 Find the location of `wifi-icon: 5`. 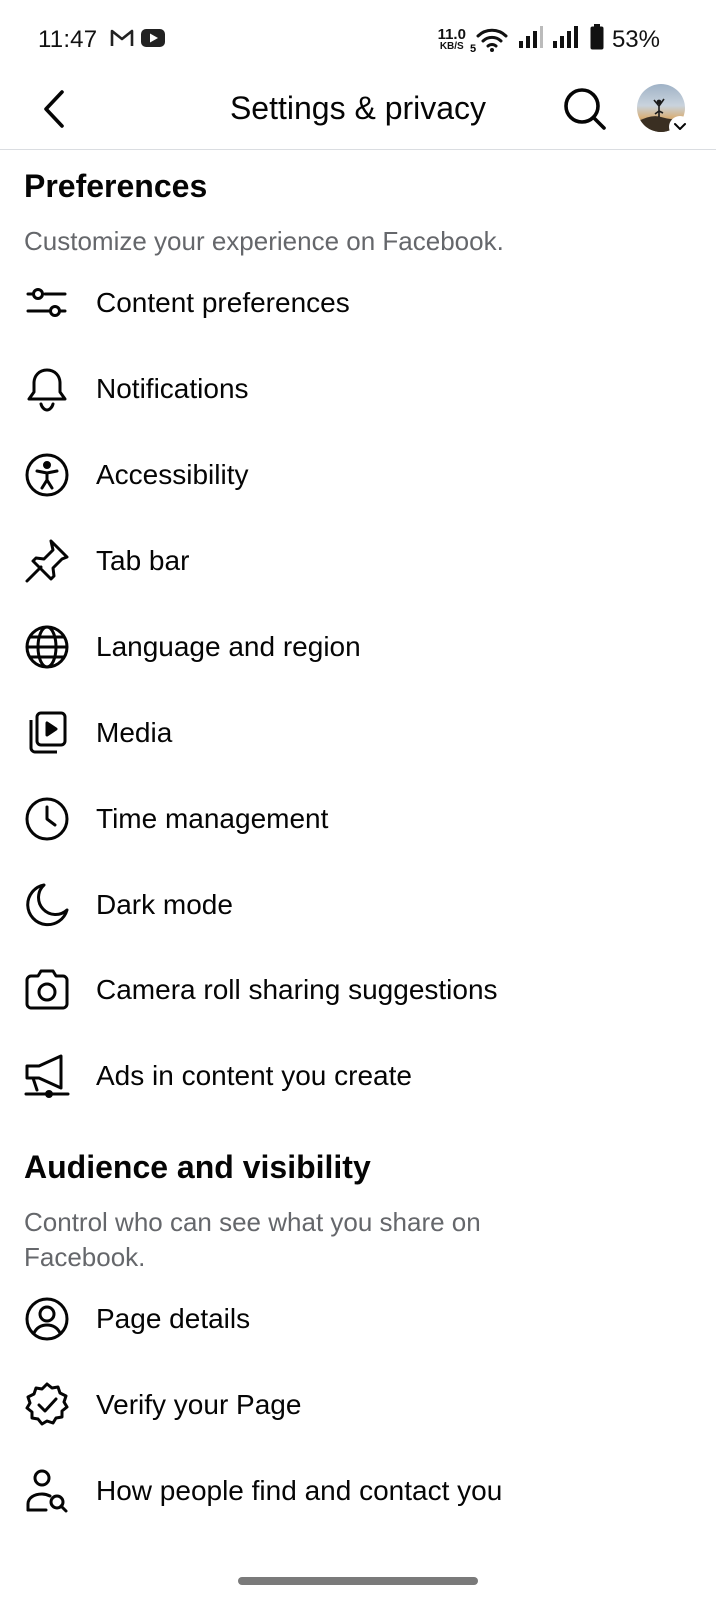

wifi-icon: 5 is located at coordinates (490, 41).